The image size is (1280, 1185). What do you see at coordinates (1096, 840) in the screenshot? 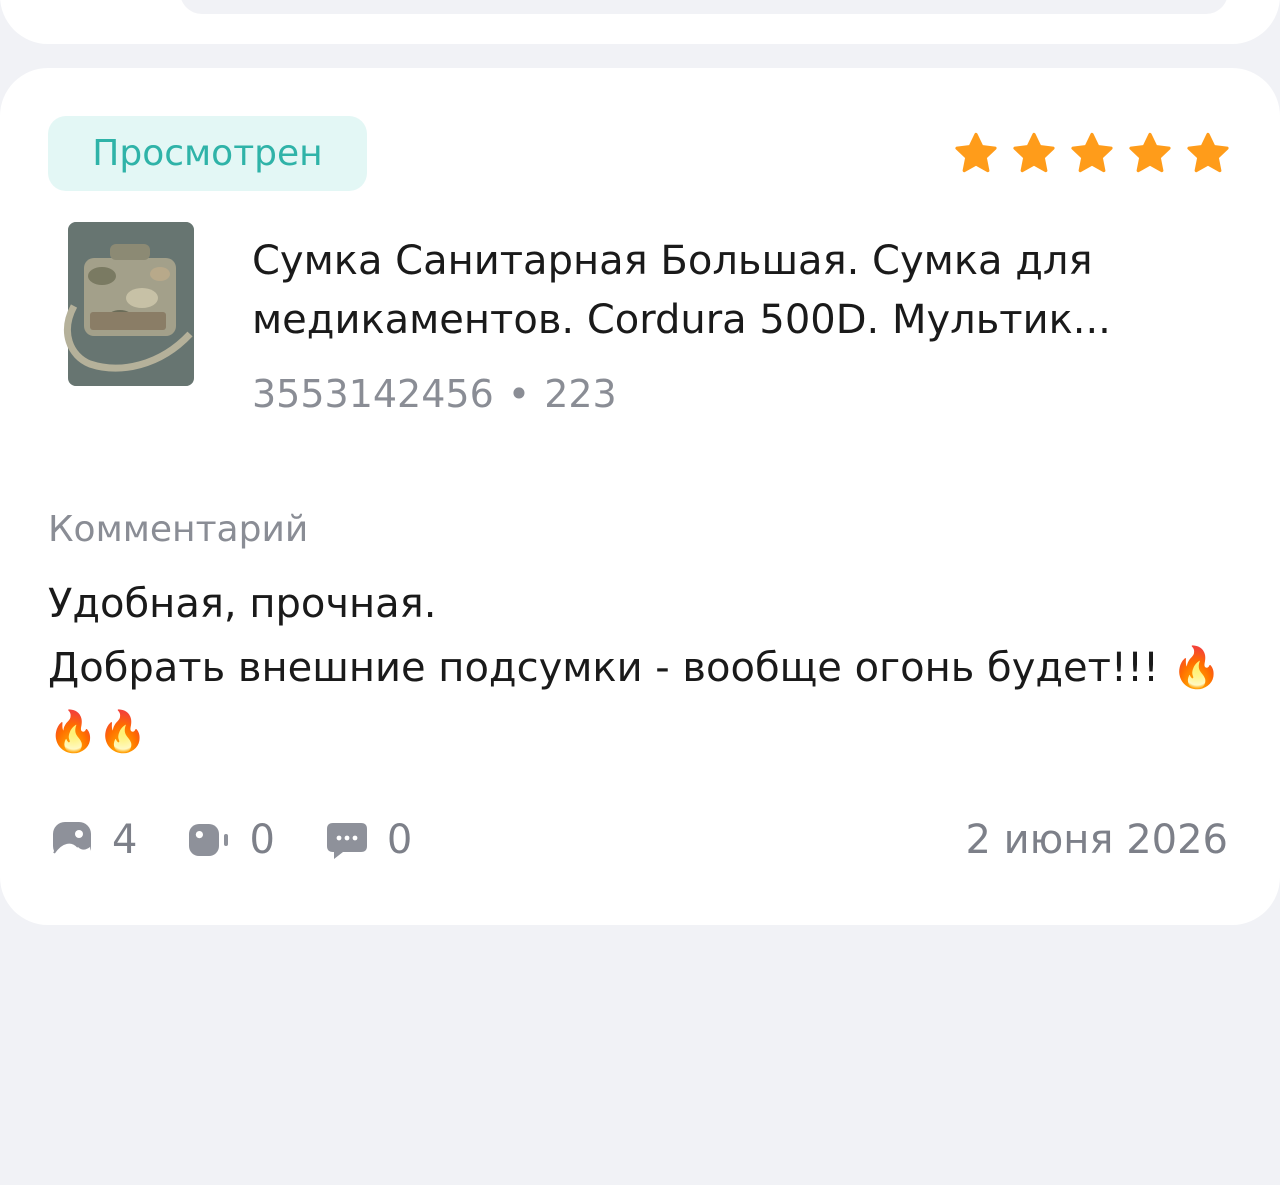
I see `review-date: 2 июня 2026` at bounding box center [1096, 840].